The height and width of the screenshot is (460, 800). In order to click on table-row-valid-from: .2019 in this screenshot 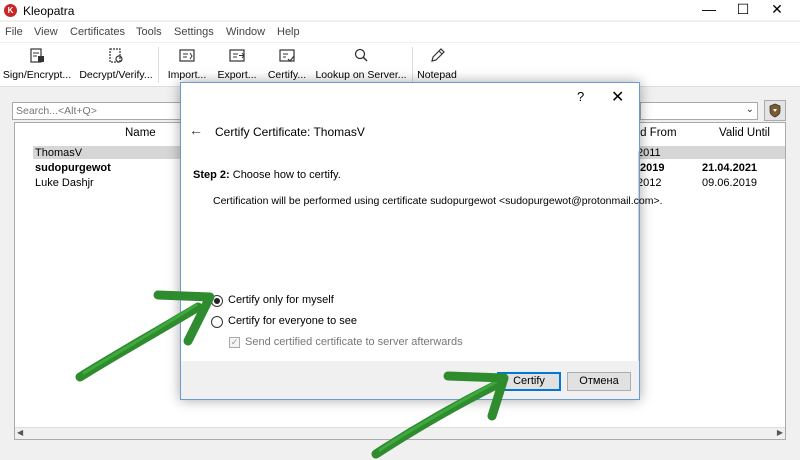, I will do `click(651, 168)`.